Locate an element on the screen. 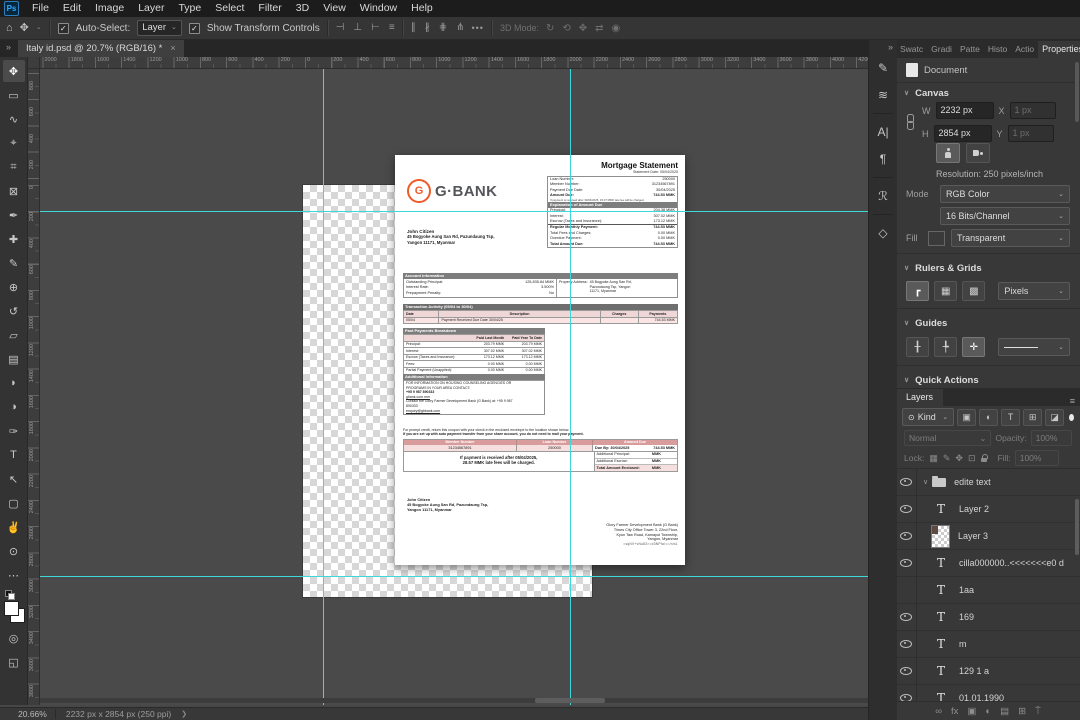  fill-dropdown: Transparent ⌄ is located at coordinates (1010, 238).